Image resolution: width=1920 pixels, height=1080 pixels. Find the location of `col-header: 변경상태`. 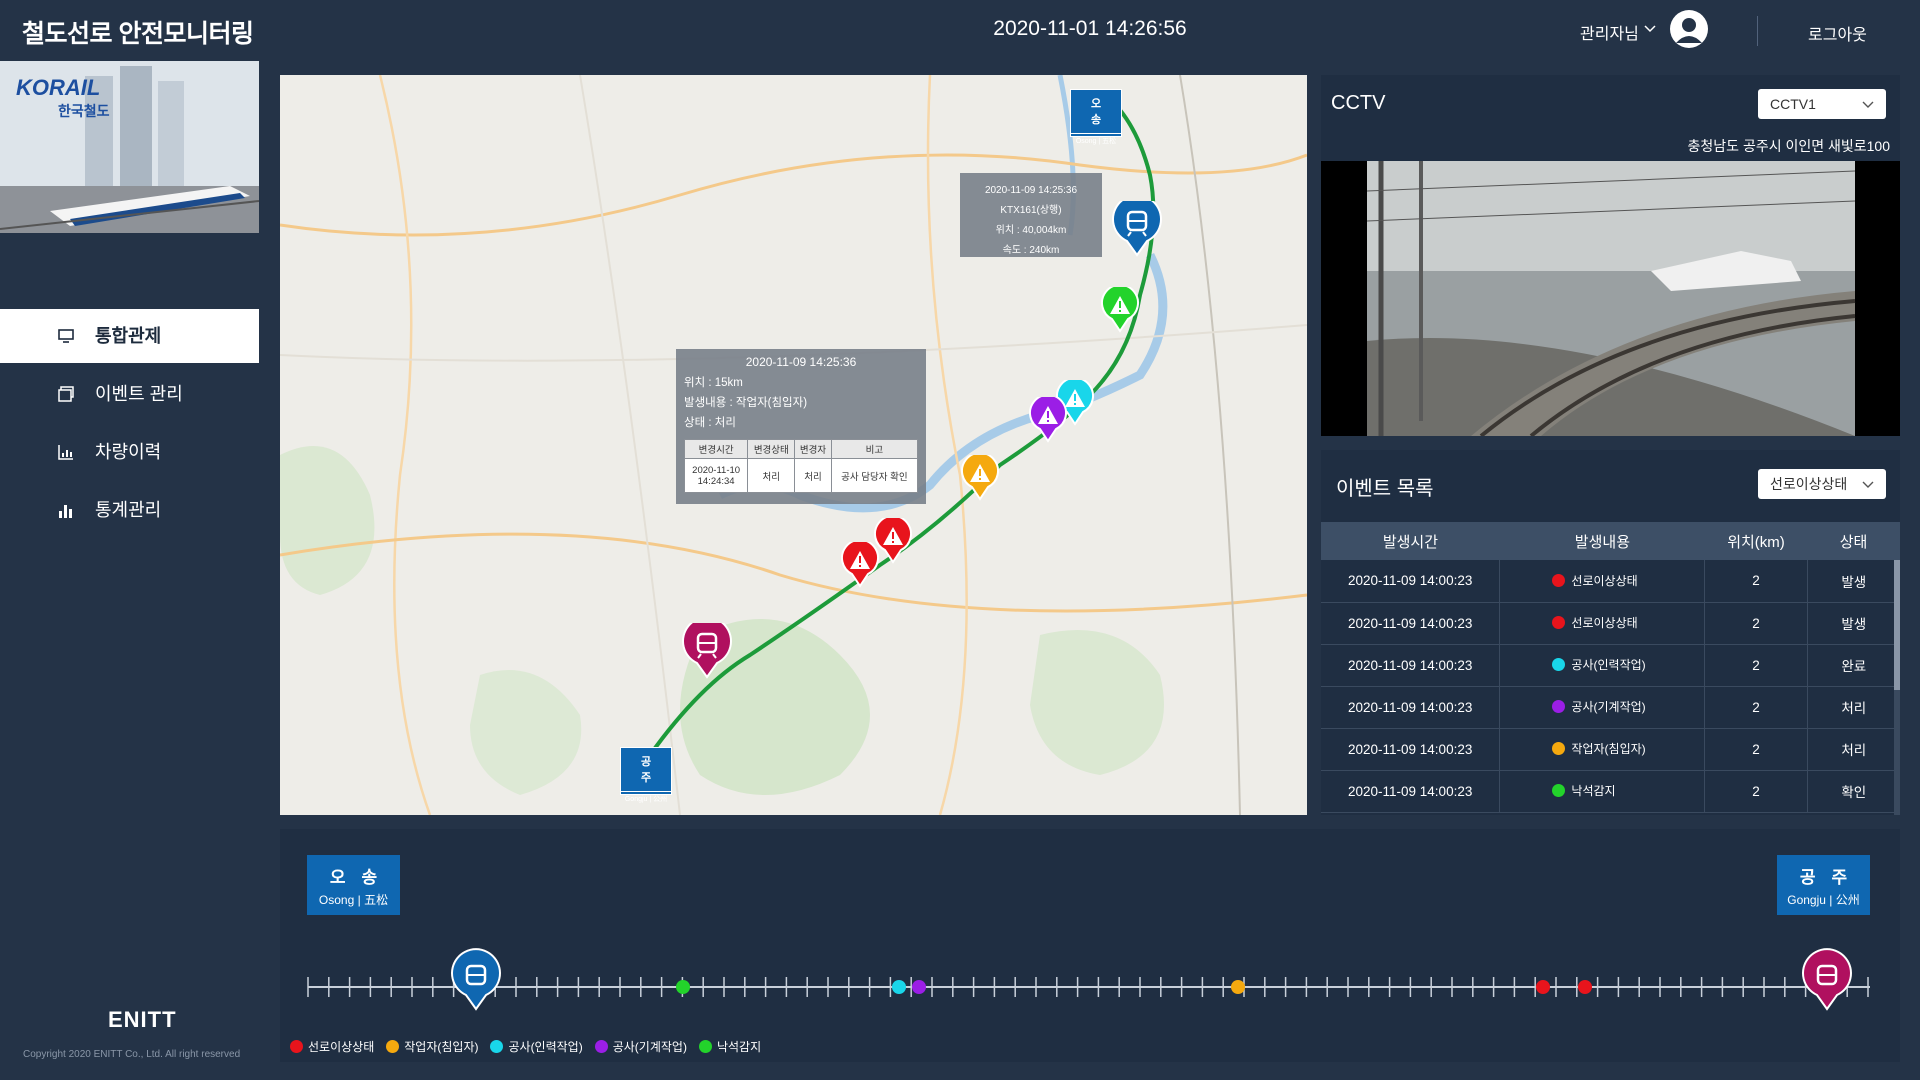

col-header: 변경상태 is located at coordinates (771, 449).